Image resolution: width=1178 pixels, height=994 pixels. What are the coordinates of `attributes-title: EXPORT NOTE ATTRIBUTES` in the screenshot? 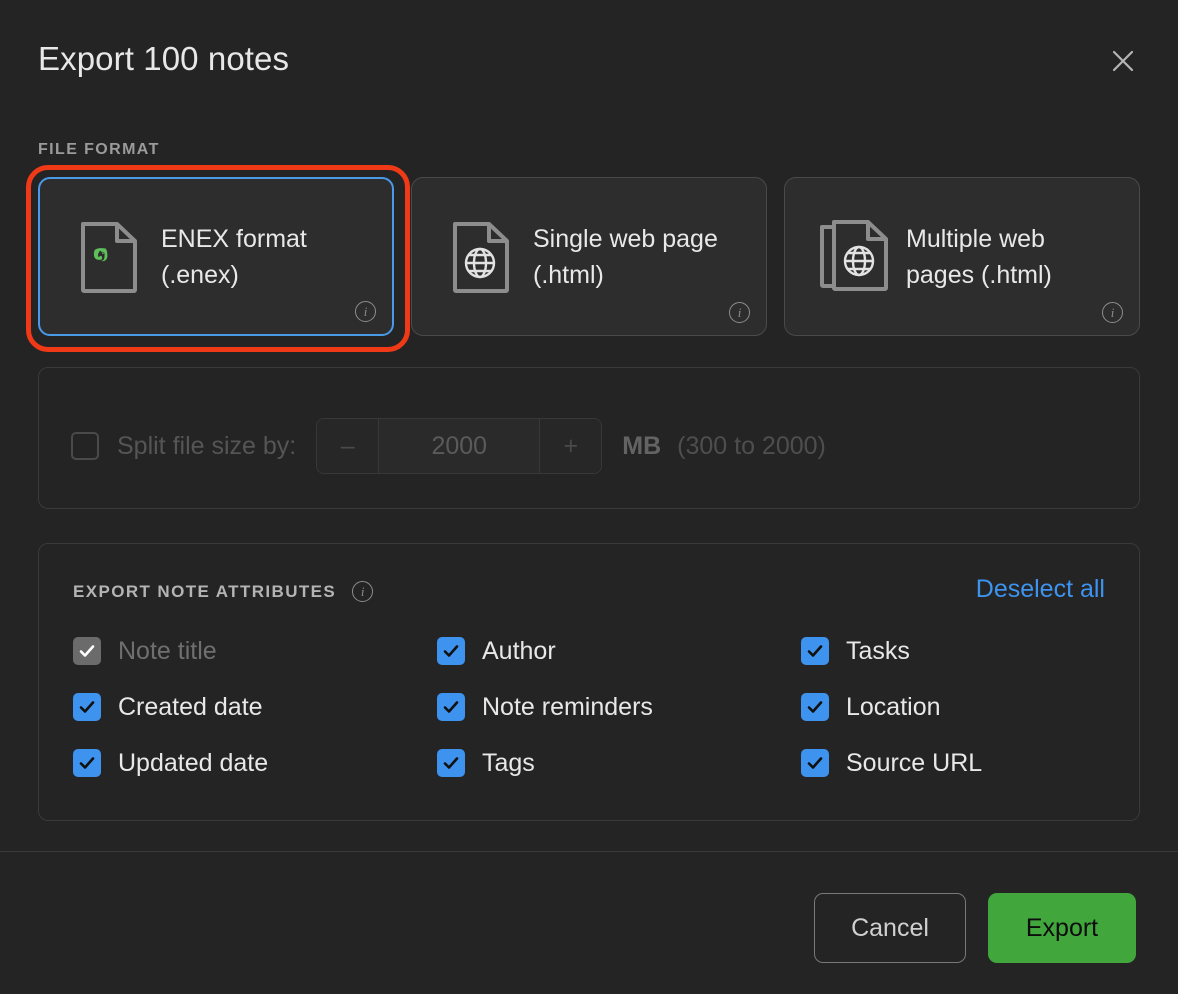 It's located at (205, 591).